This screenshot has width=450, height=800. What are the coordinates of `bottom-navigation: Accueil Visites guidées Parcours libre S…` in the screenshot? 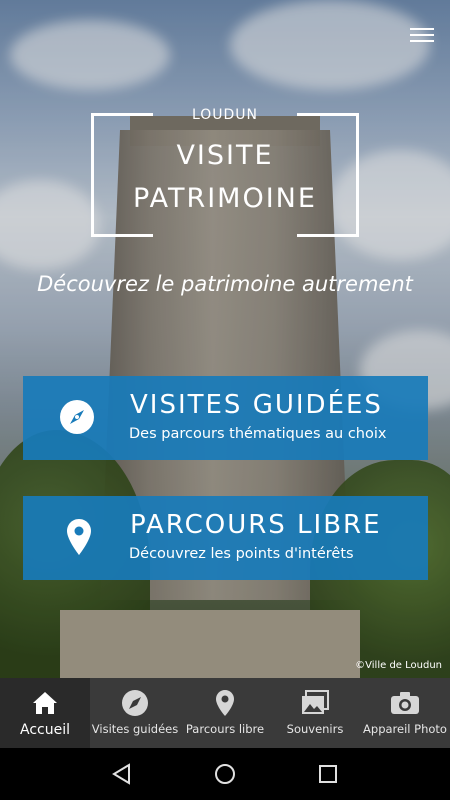 It's located at (225, 713).